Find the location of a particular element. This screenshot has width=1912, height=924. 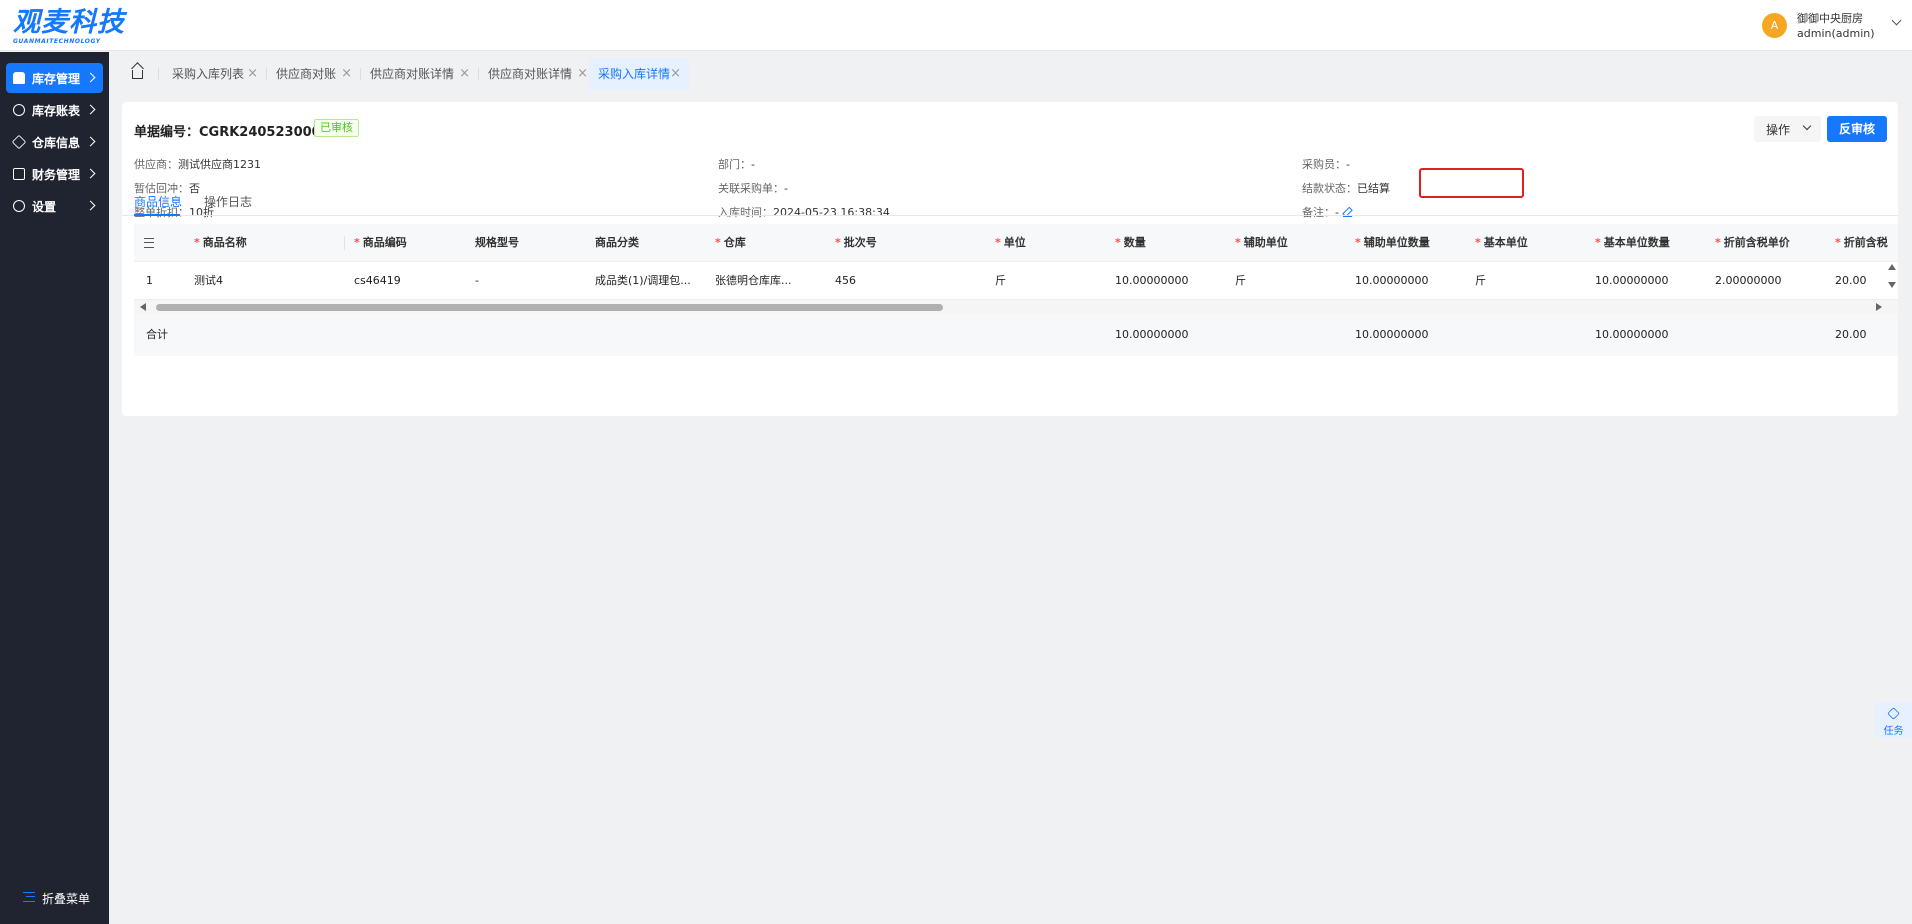

cell-index: 1 is located at coordinates (149, 280).